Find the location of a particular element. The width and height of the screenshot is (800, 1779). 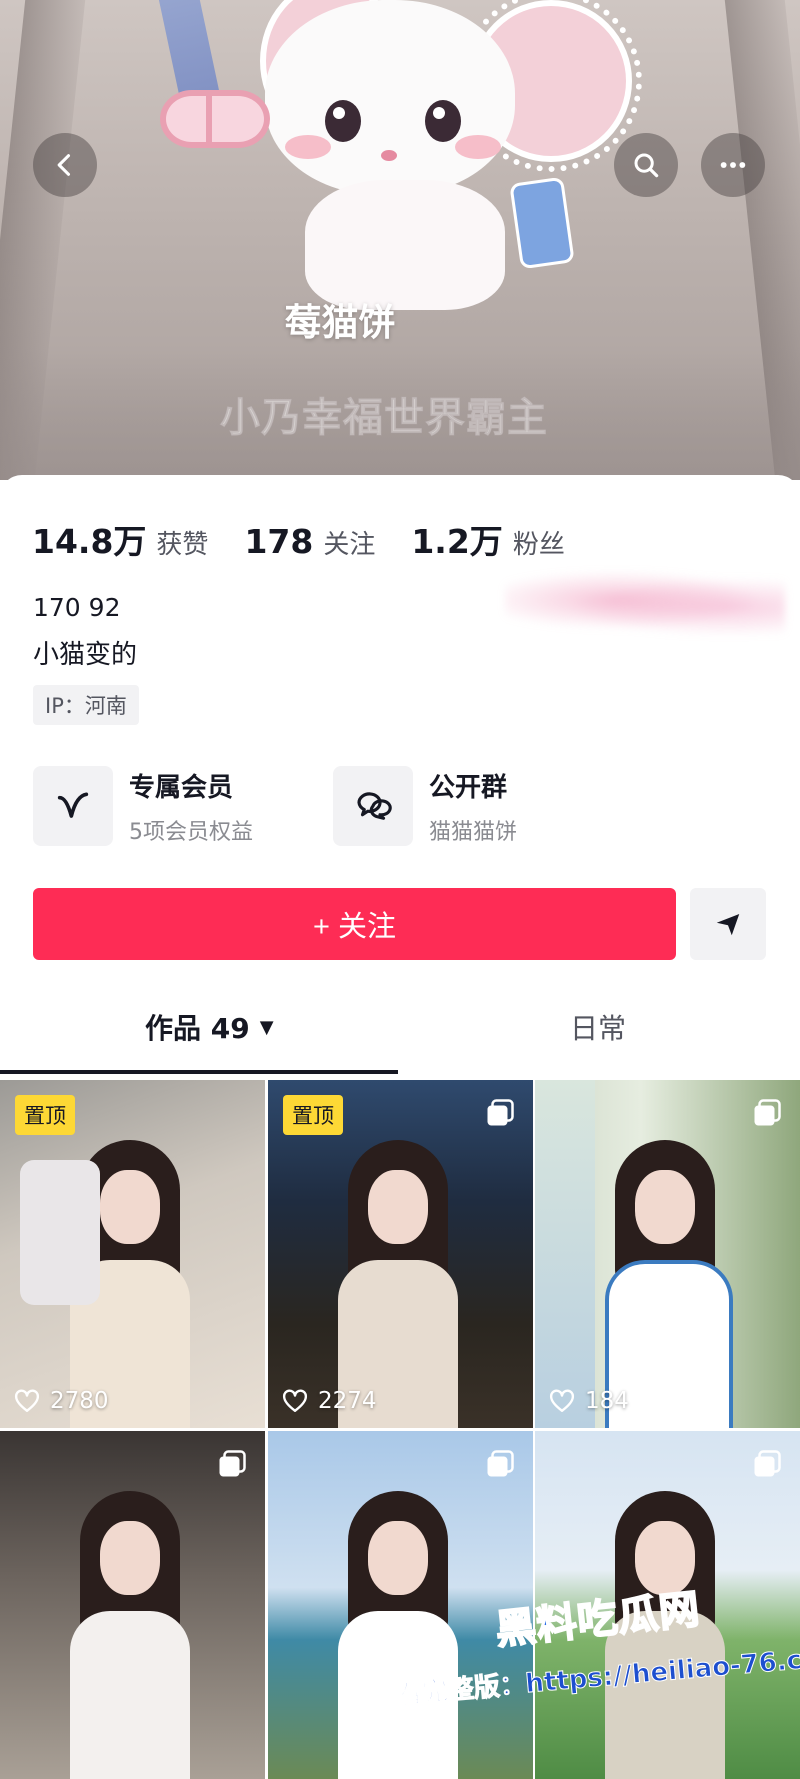

send-icon is located at coordinates (728, 925).